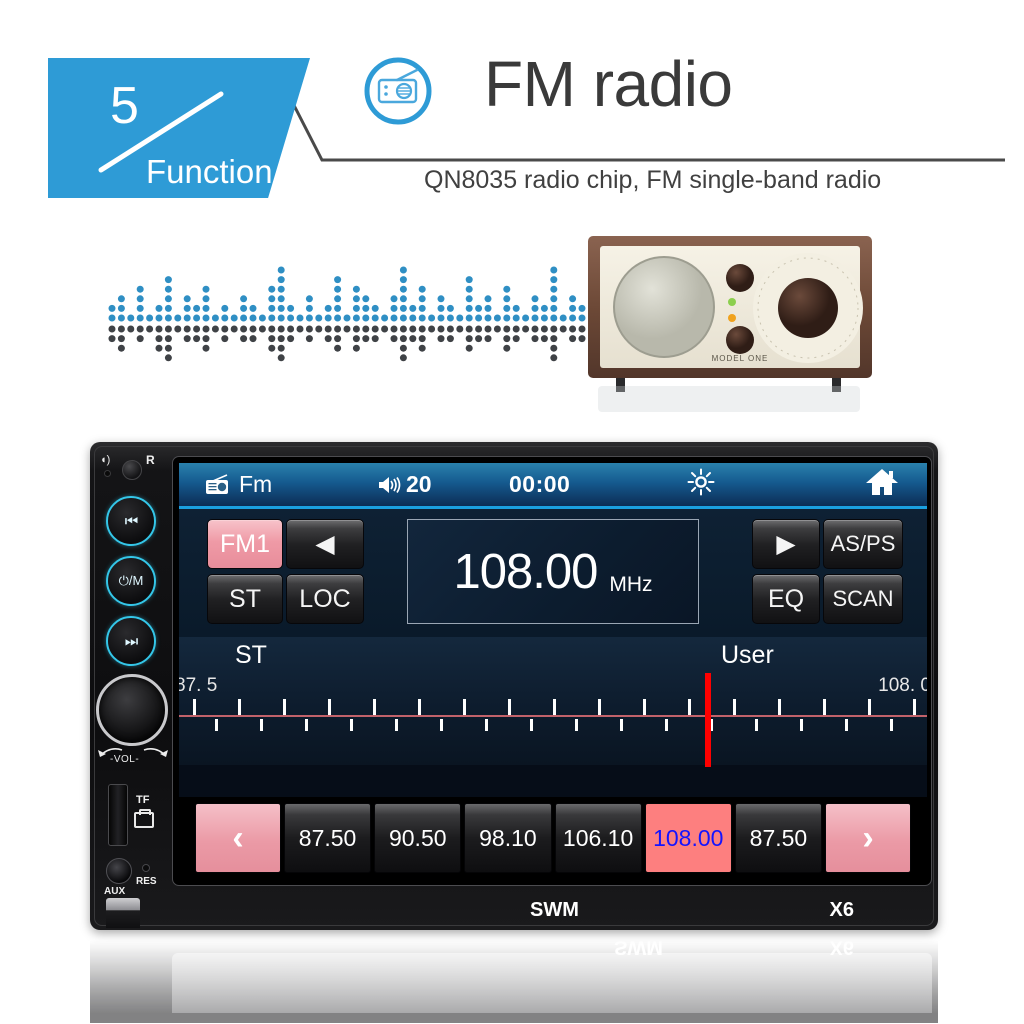 This screenshot has width=1024, height=1024. I want to click on microphone-hole, so click(107, 473).